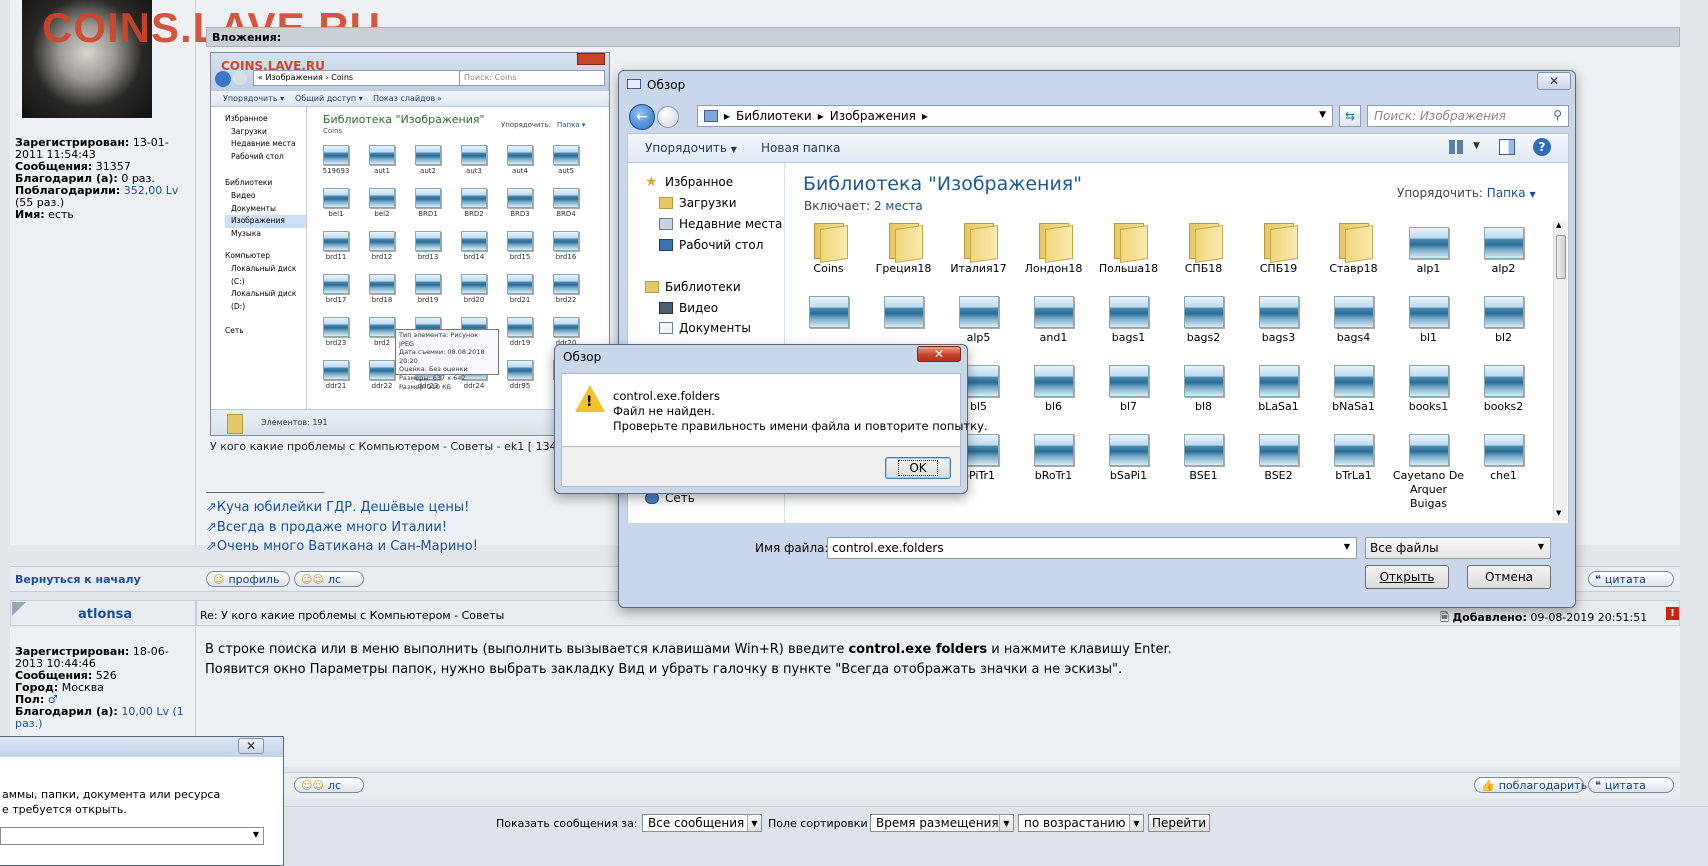 This screenshot has height=866, width=1708. What do you see at coordinates (1053, 406) in the screenshot?
I see `file-item-label: bl6` at bounding box center [1053, 406].